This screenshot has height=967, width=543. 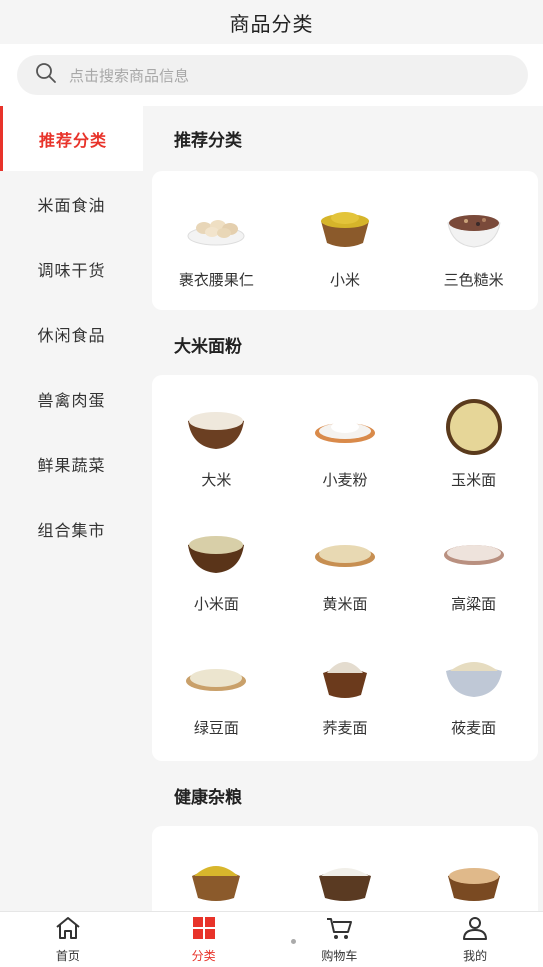 I want to click on product-sorghum-flour: 高粱面, so click(x=473, y=561).